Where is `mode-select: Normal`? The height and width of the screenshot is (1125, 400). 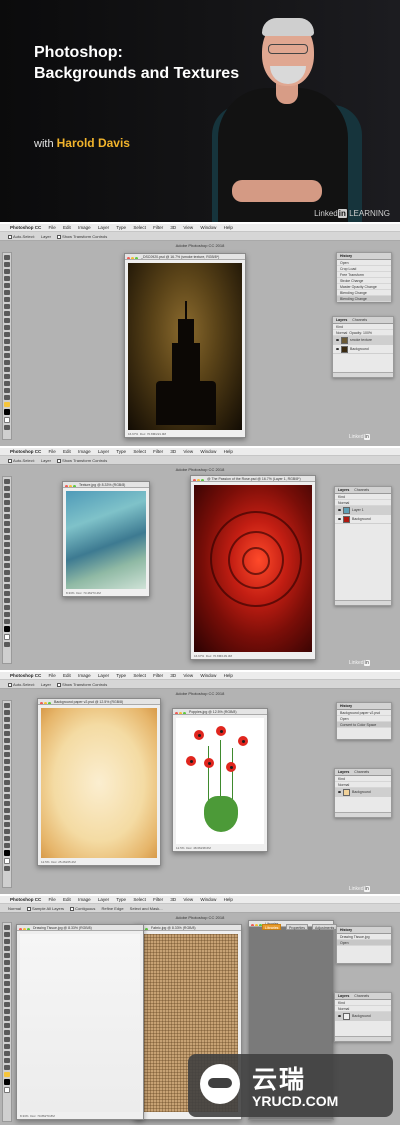 mode-select: Normal is located at coordinates (14, 908).